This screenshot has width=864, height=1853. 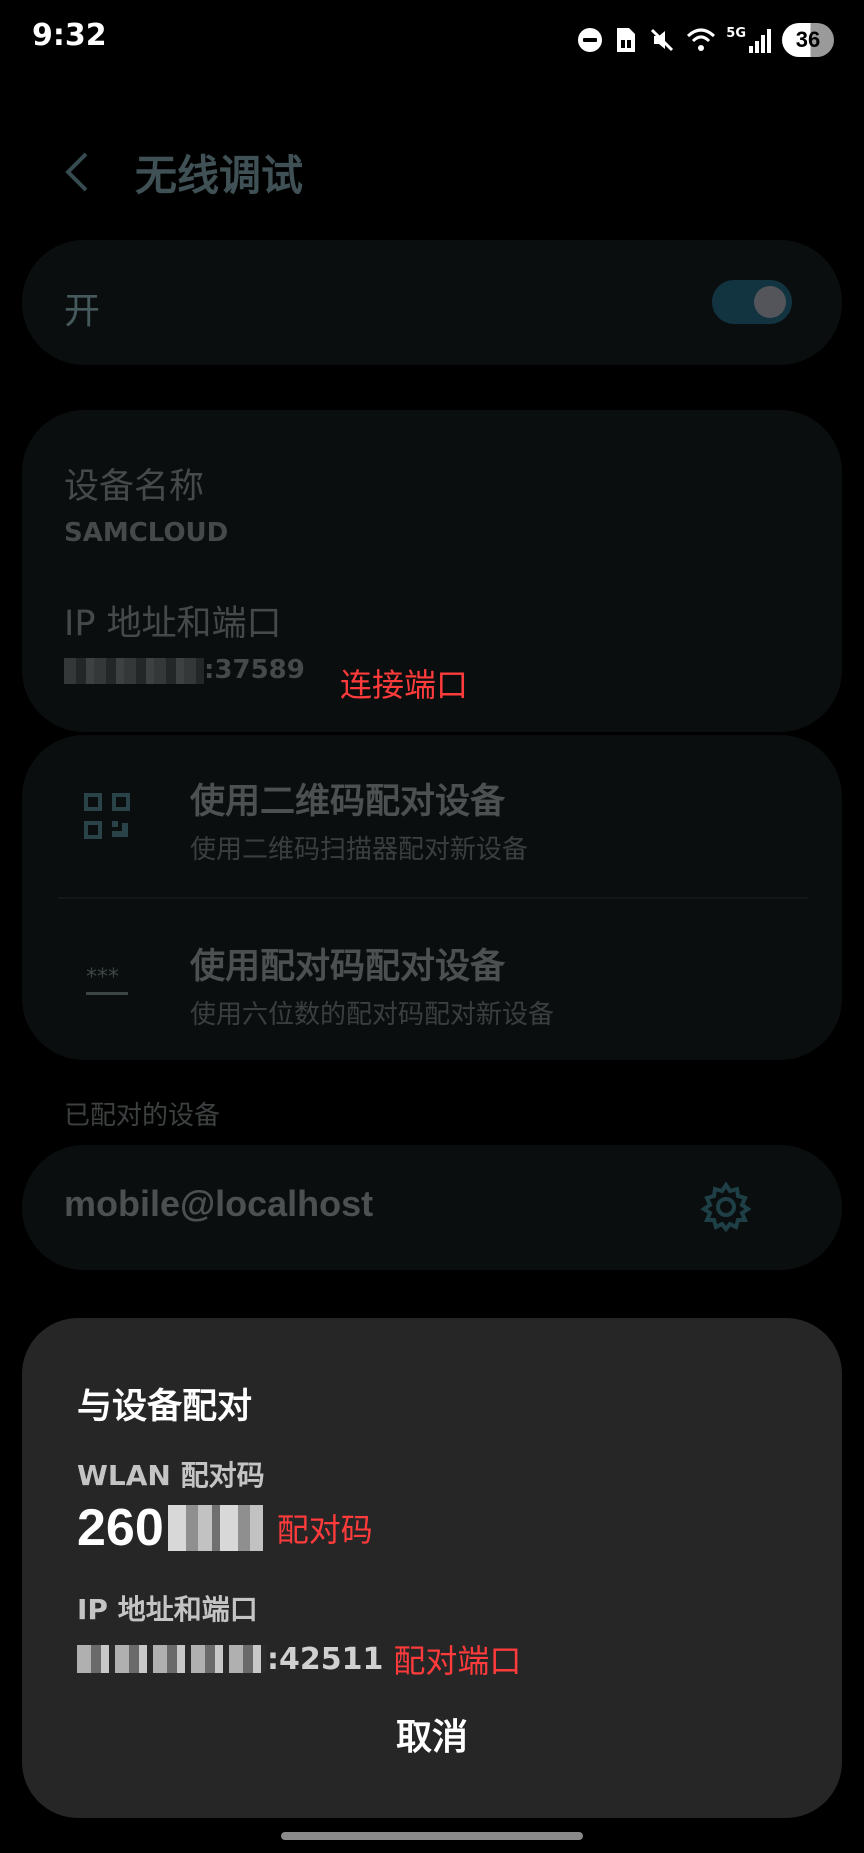 What do you see at coordinates (457, 1661) in the screenshot?
I see `pairing-port-annotation: 配对端口` at bounding box center [457, 1661].